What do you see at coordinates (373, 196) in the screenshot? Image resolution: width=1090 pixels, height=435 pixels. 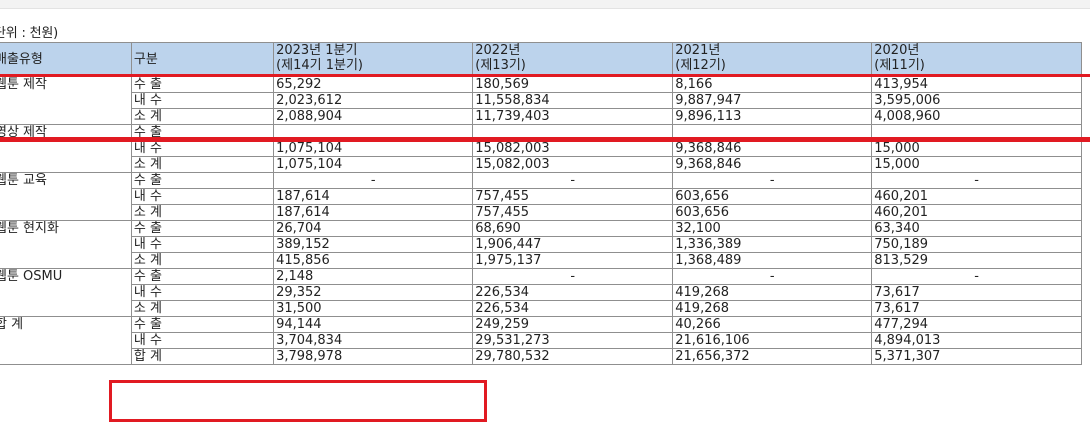 I see `value-cell: 187,614` at bounding box center [373, 196].